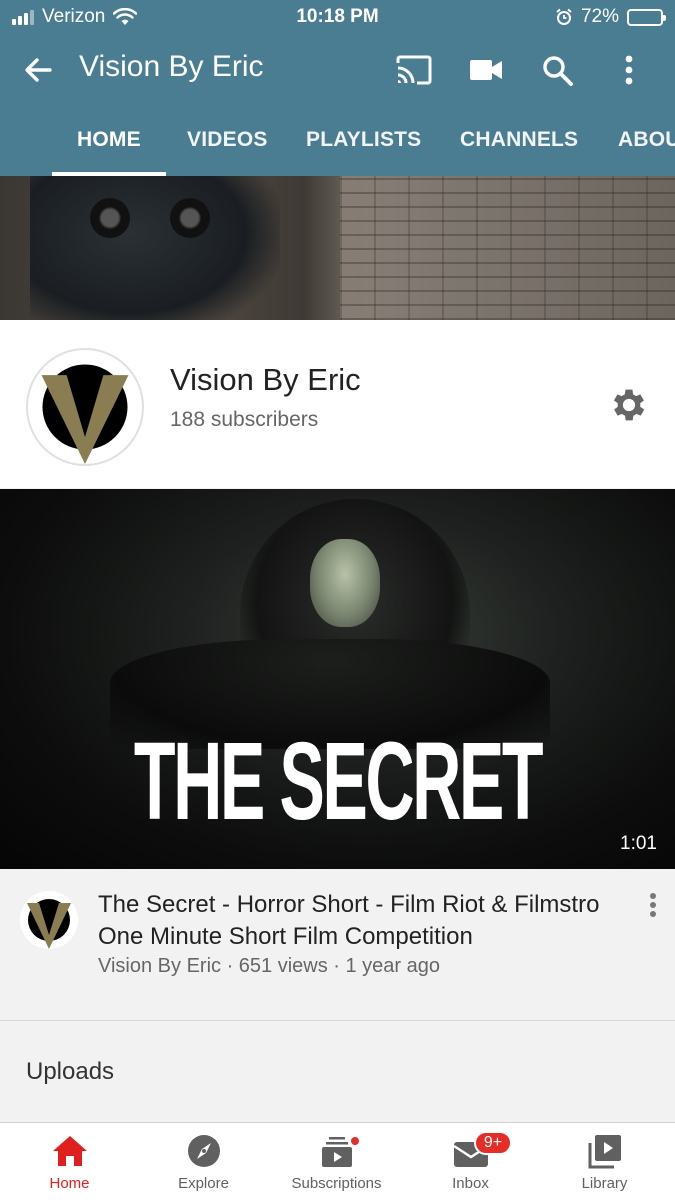  I want to click on cast-button, so click(414, 70).